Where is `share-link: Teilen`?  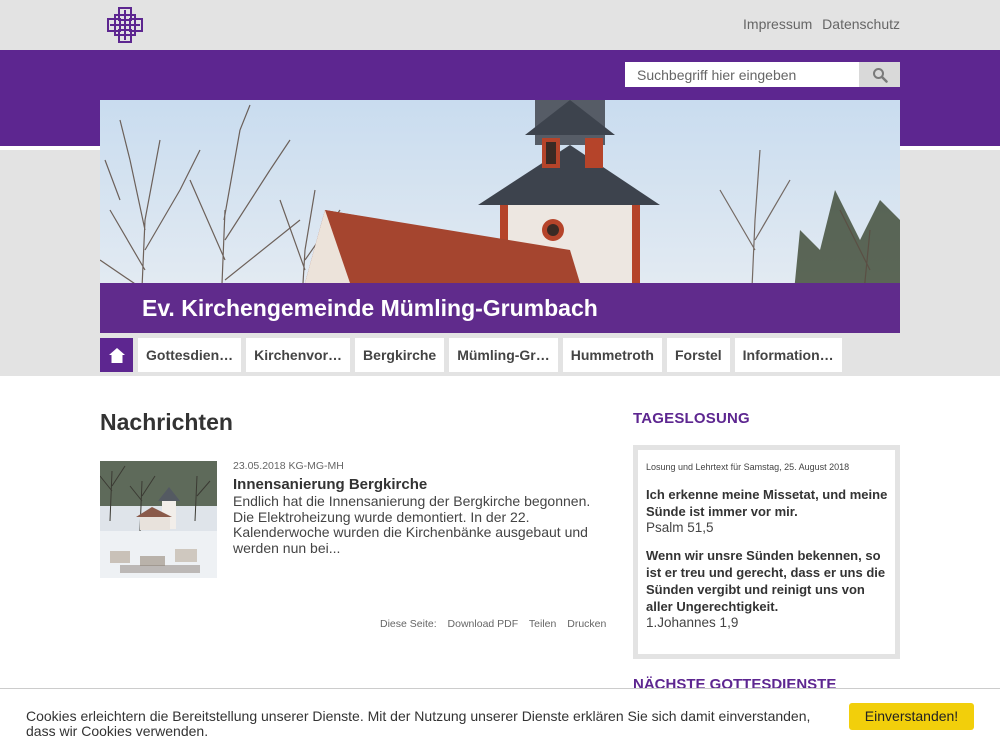
share-link: Teilen is located at coordinates (542, 624).